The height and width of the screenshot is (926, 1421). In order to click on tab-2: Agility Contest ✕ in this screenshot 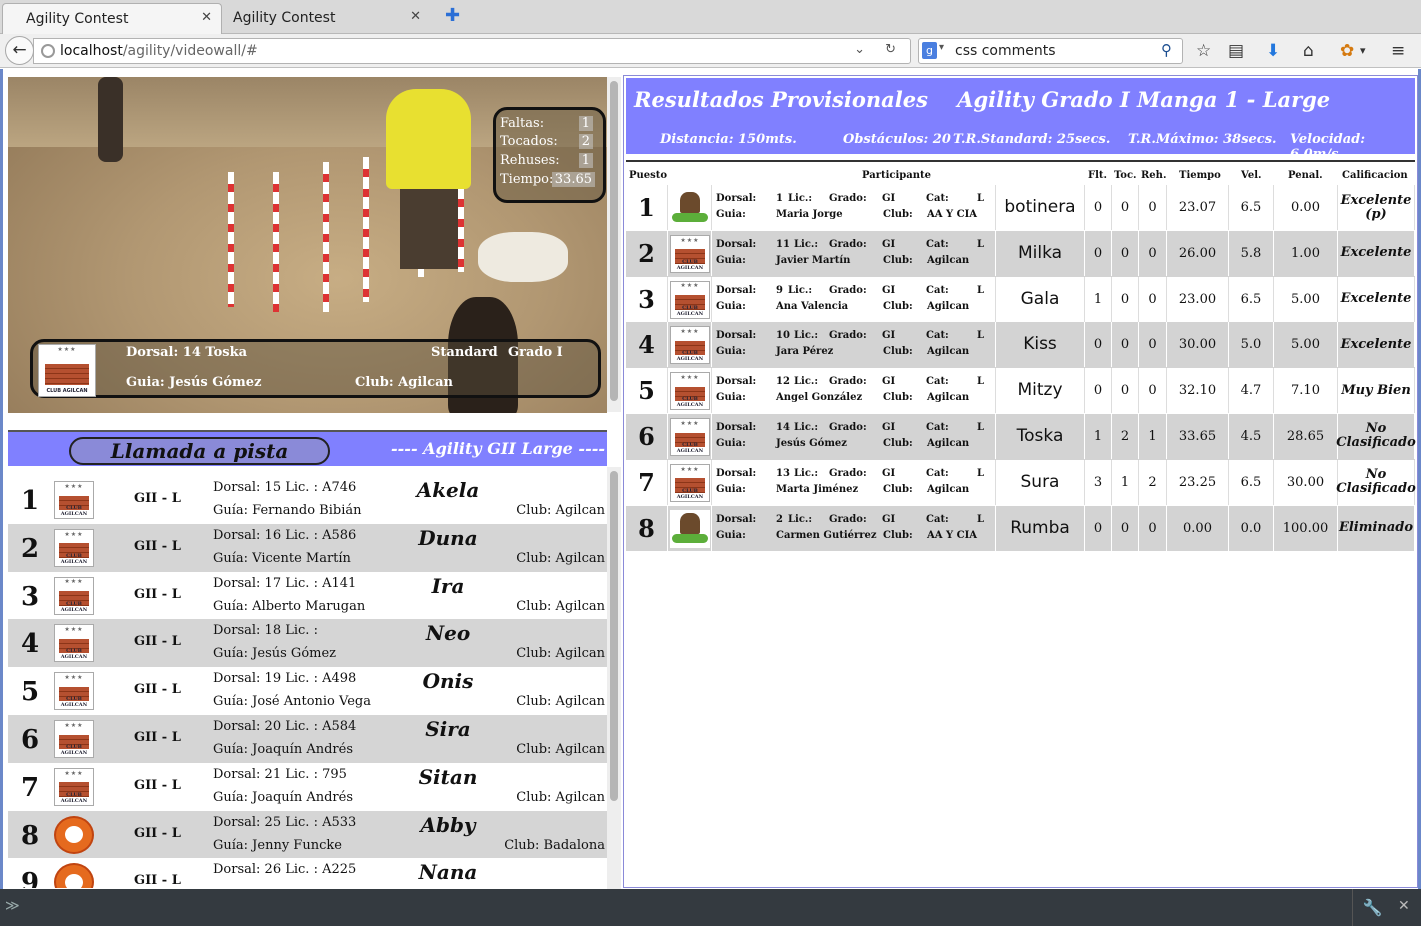, I will do `click(320, 18)`.